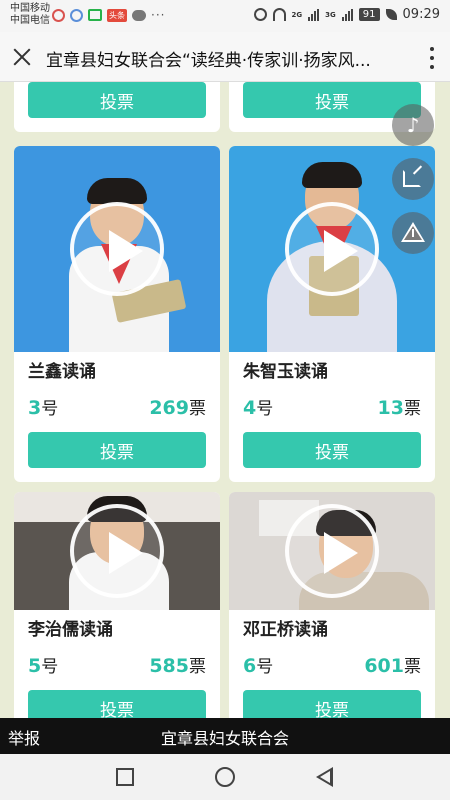  What do you see at coordinates (22, 57) in the screenshot?
I see `close-icon` at bounding box center [22, 57].